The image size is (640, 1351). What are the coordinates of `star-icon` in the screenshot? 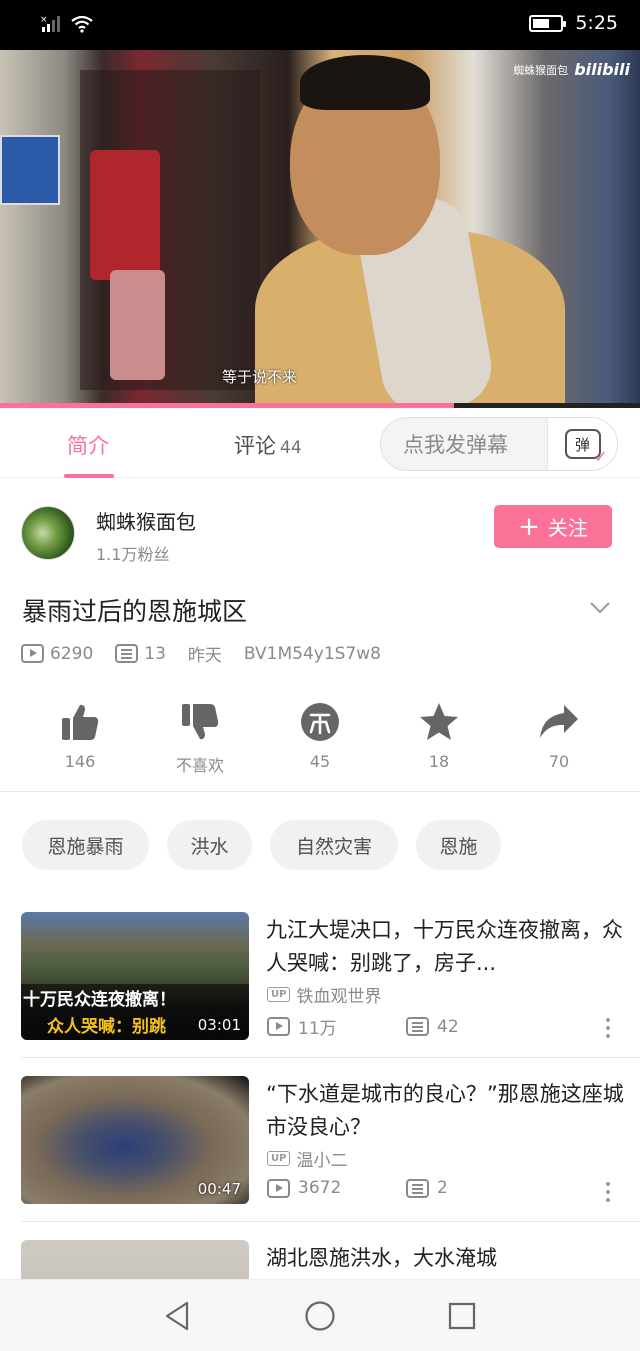 It's located at (439, 721).